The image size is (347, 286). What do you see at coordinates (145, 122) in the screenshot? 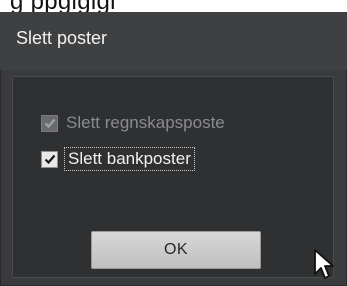
I see `checkbox-label: Slett regnskapsposte` at bounding box center [145, 122].